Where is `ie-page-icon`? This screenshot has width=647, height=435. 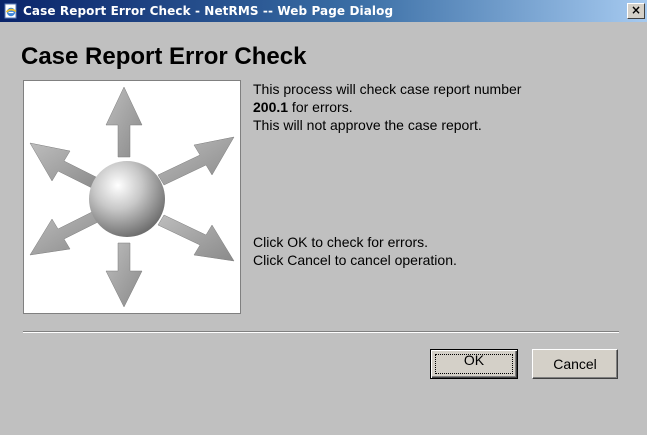
ie-page-icon is located at coordinates (10, 11).